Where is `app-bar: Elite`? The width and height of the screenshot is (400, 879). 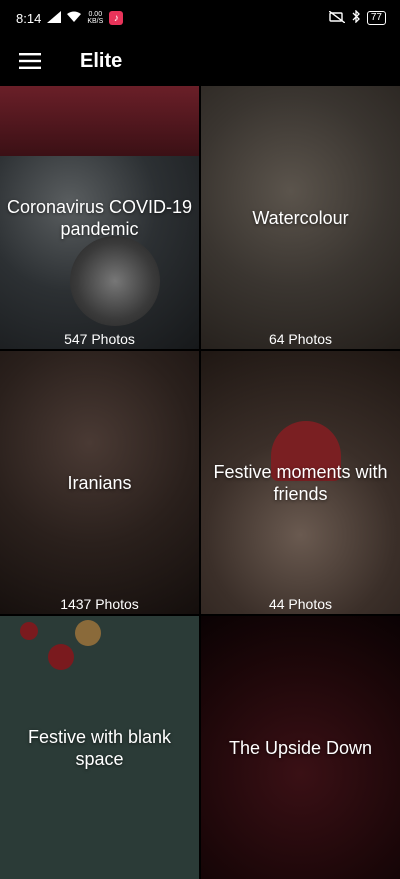 app-bar: Elite is located at coordinates (200, 61).